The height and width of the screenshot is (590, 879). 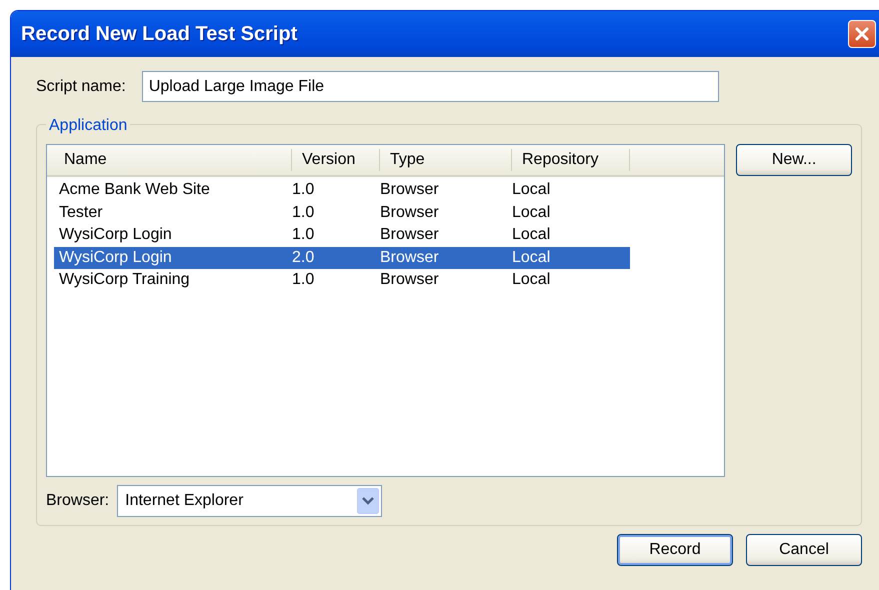 I want to click on dialog-button: Cancel, so click(x=804, y=550).